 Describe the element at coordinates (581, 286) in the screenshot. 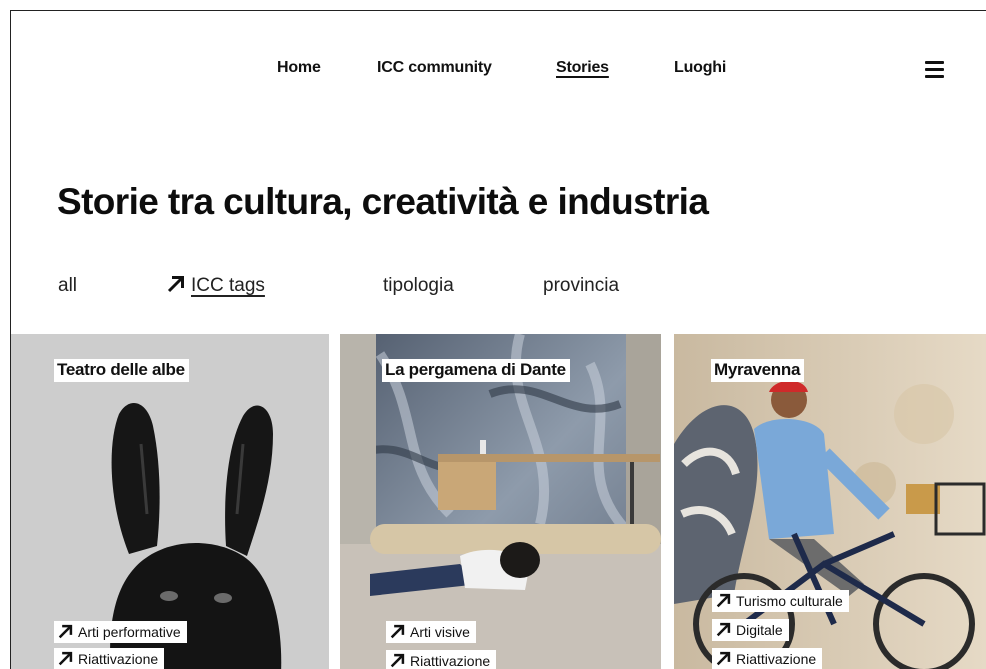

I see `filter-provincia: provincia` at that location.